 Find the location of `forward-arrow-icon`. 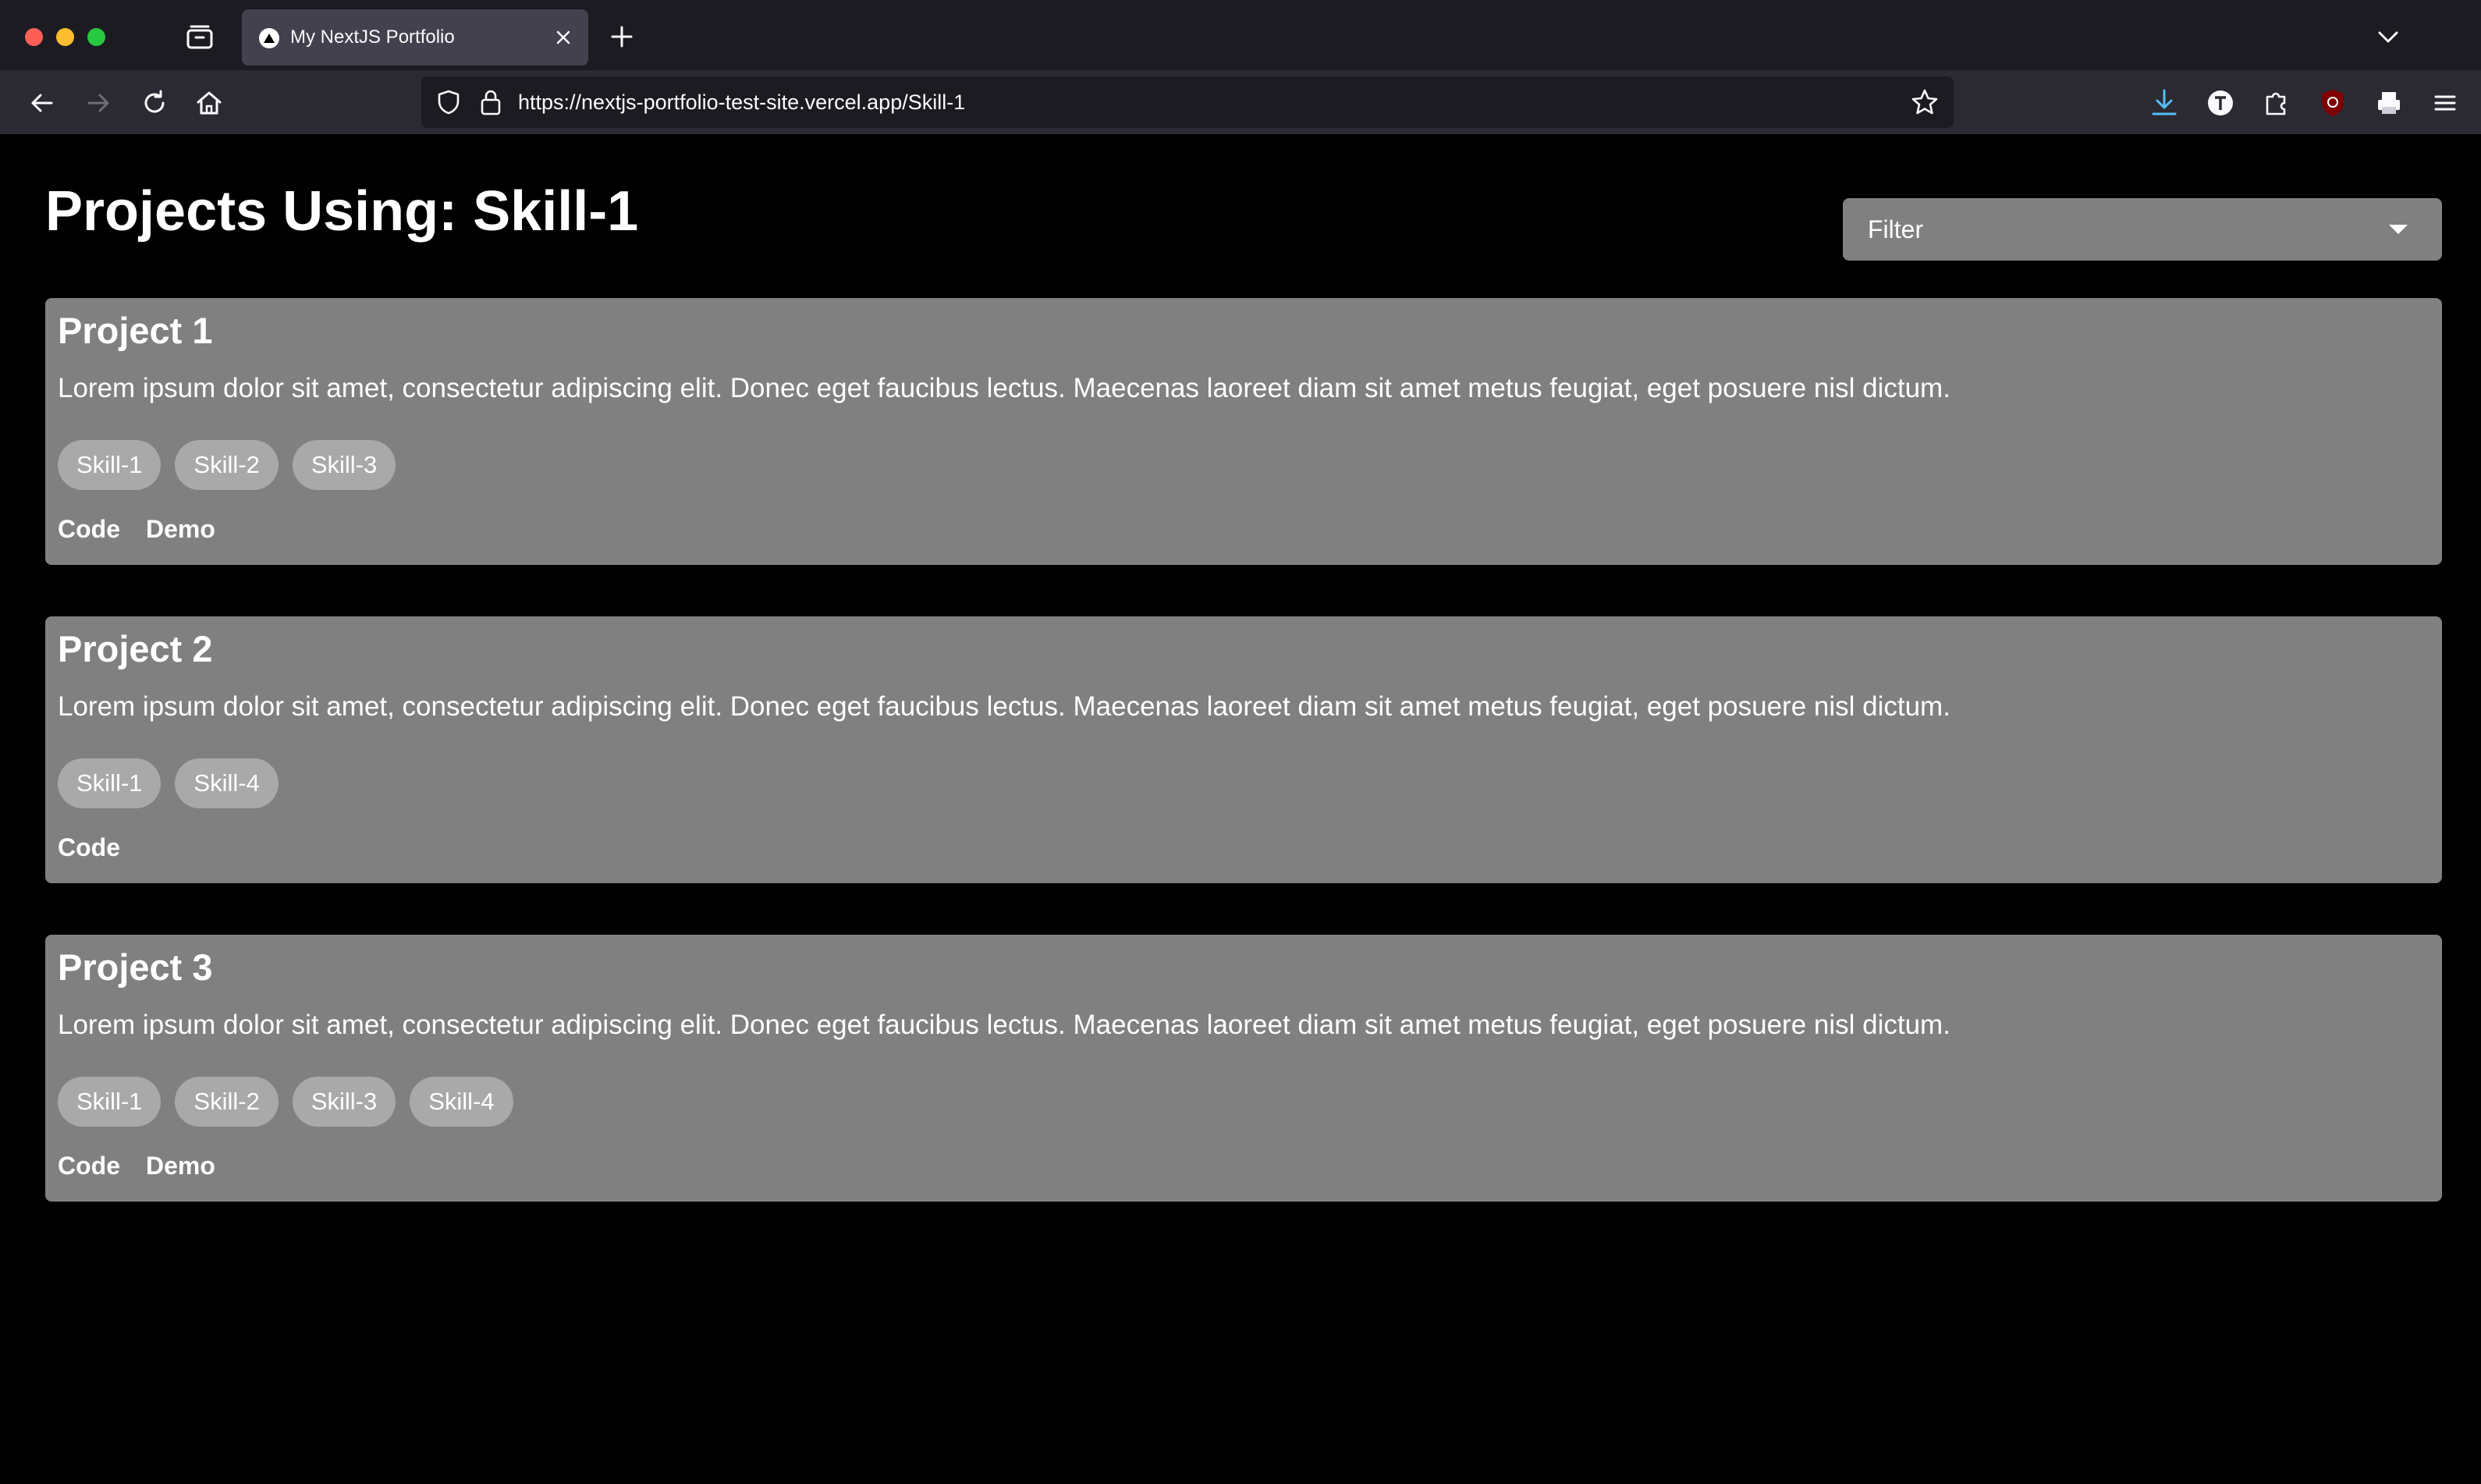

forward-arrow-icon is located at coordinates (99, 103).